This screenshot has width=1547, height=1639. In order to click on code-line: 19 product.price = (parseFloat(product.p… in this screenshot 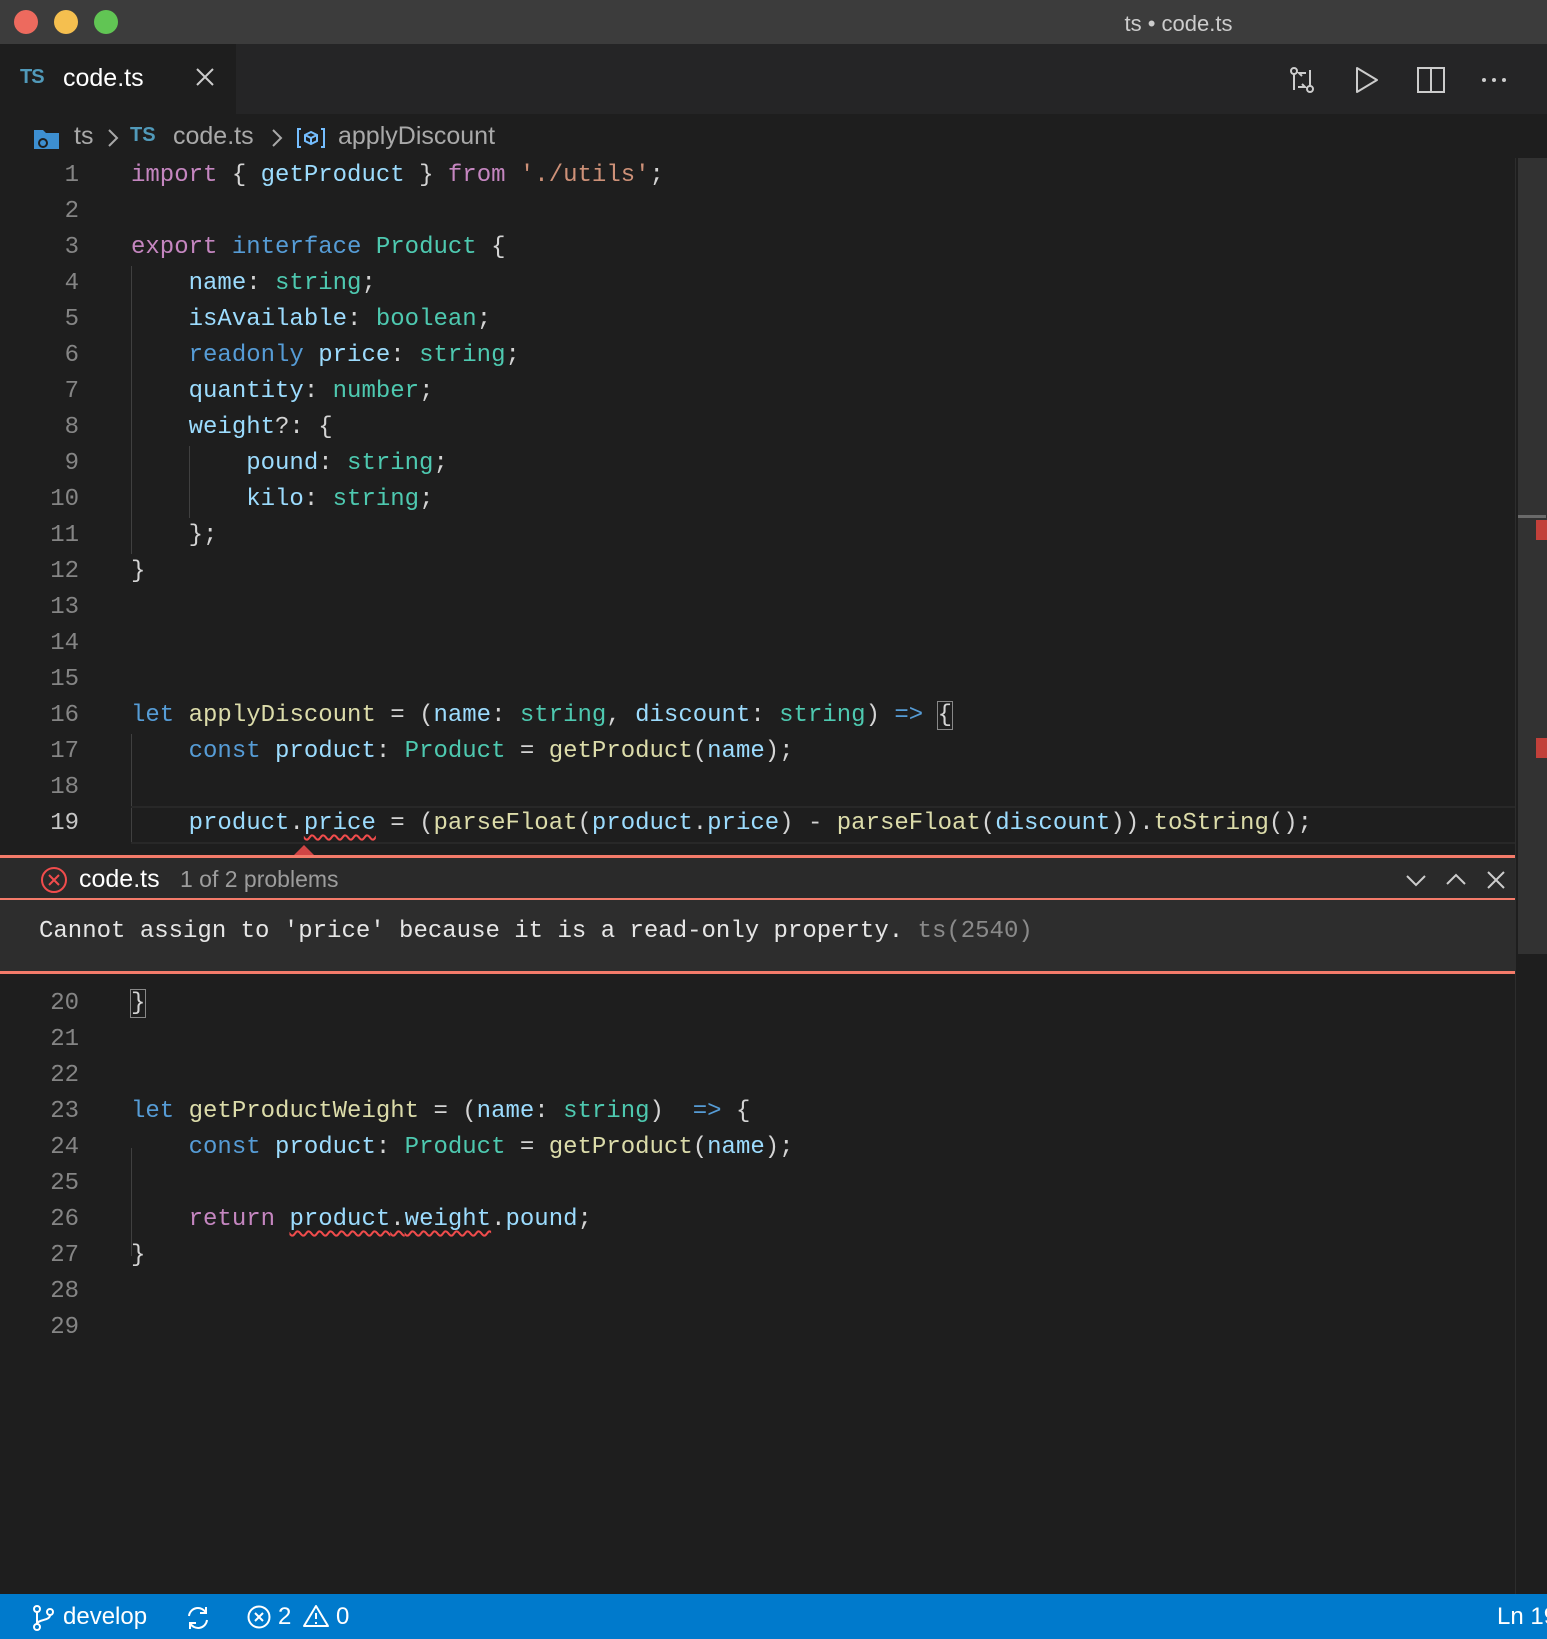, I will do `click(757, 824)`.